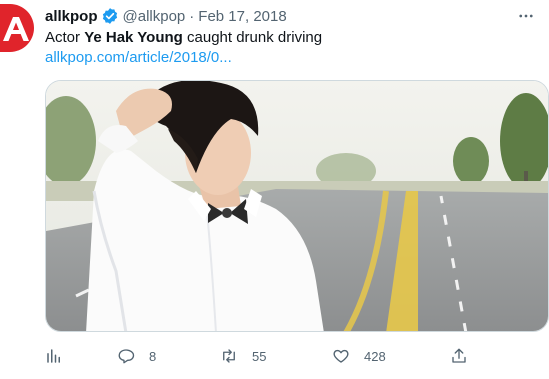  Describe the element at coordinates (65, 37) in the screenshot. I see `tweet-text-prefix: Actor` at that location.